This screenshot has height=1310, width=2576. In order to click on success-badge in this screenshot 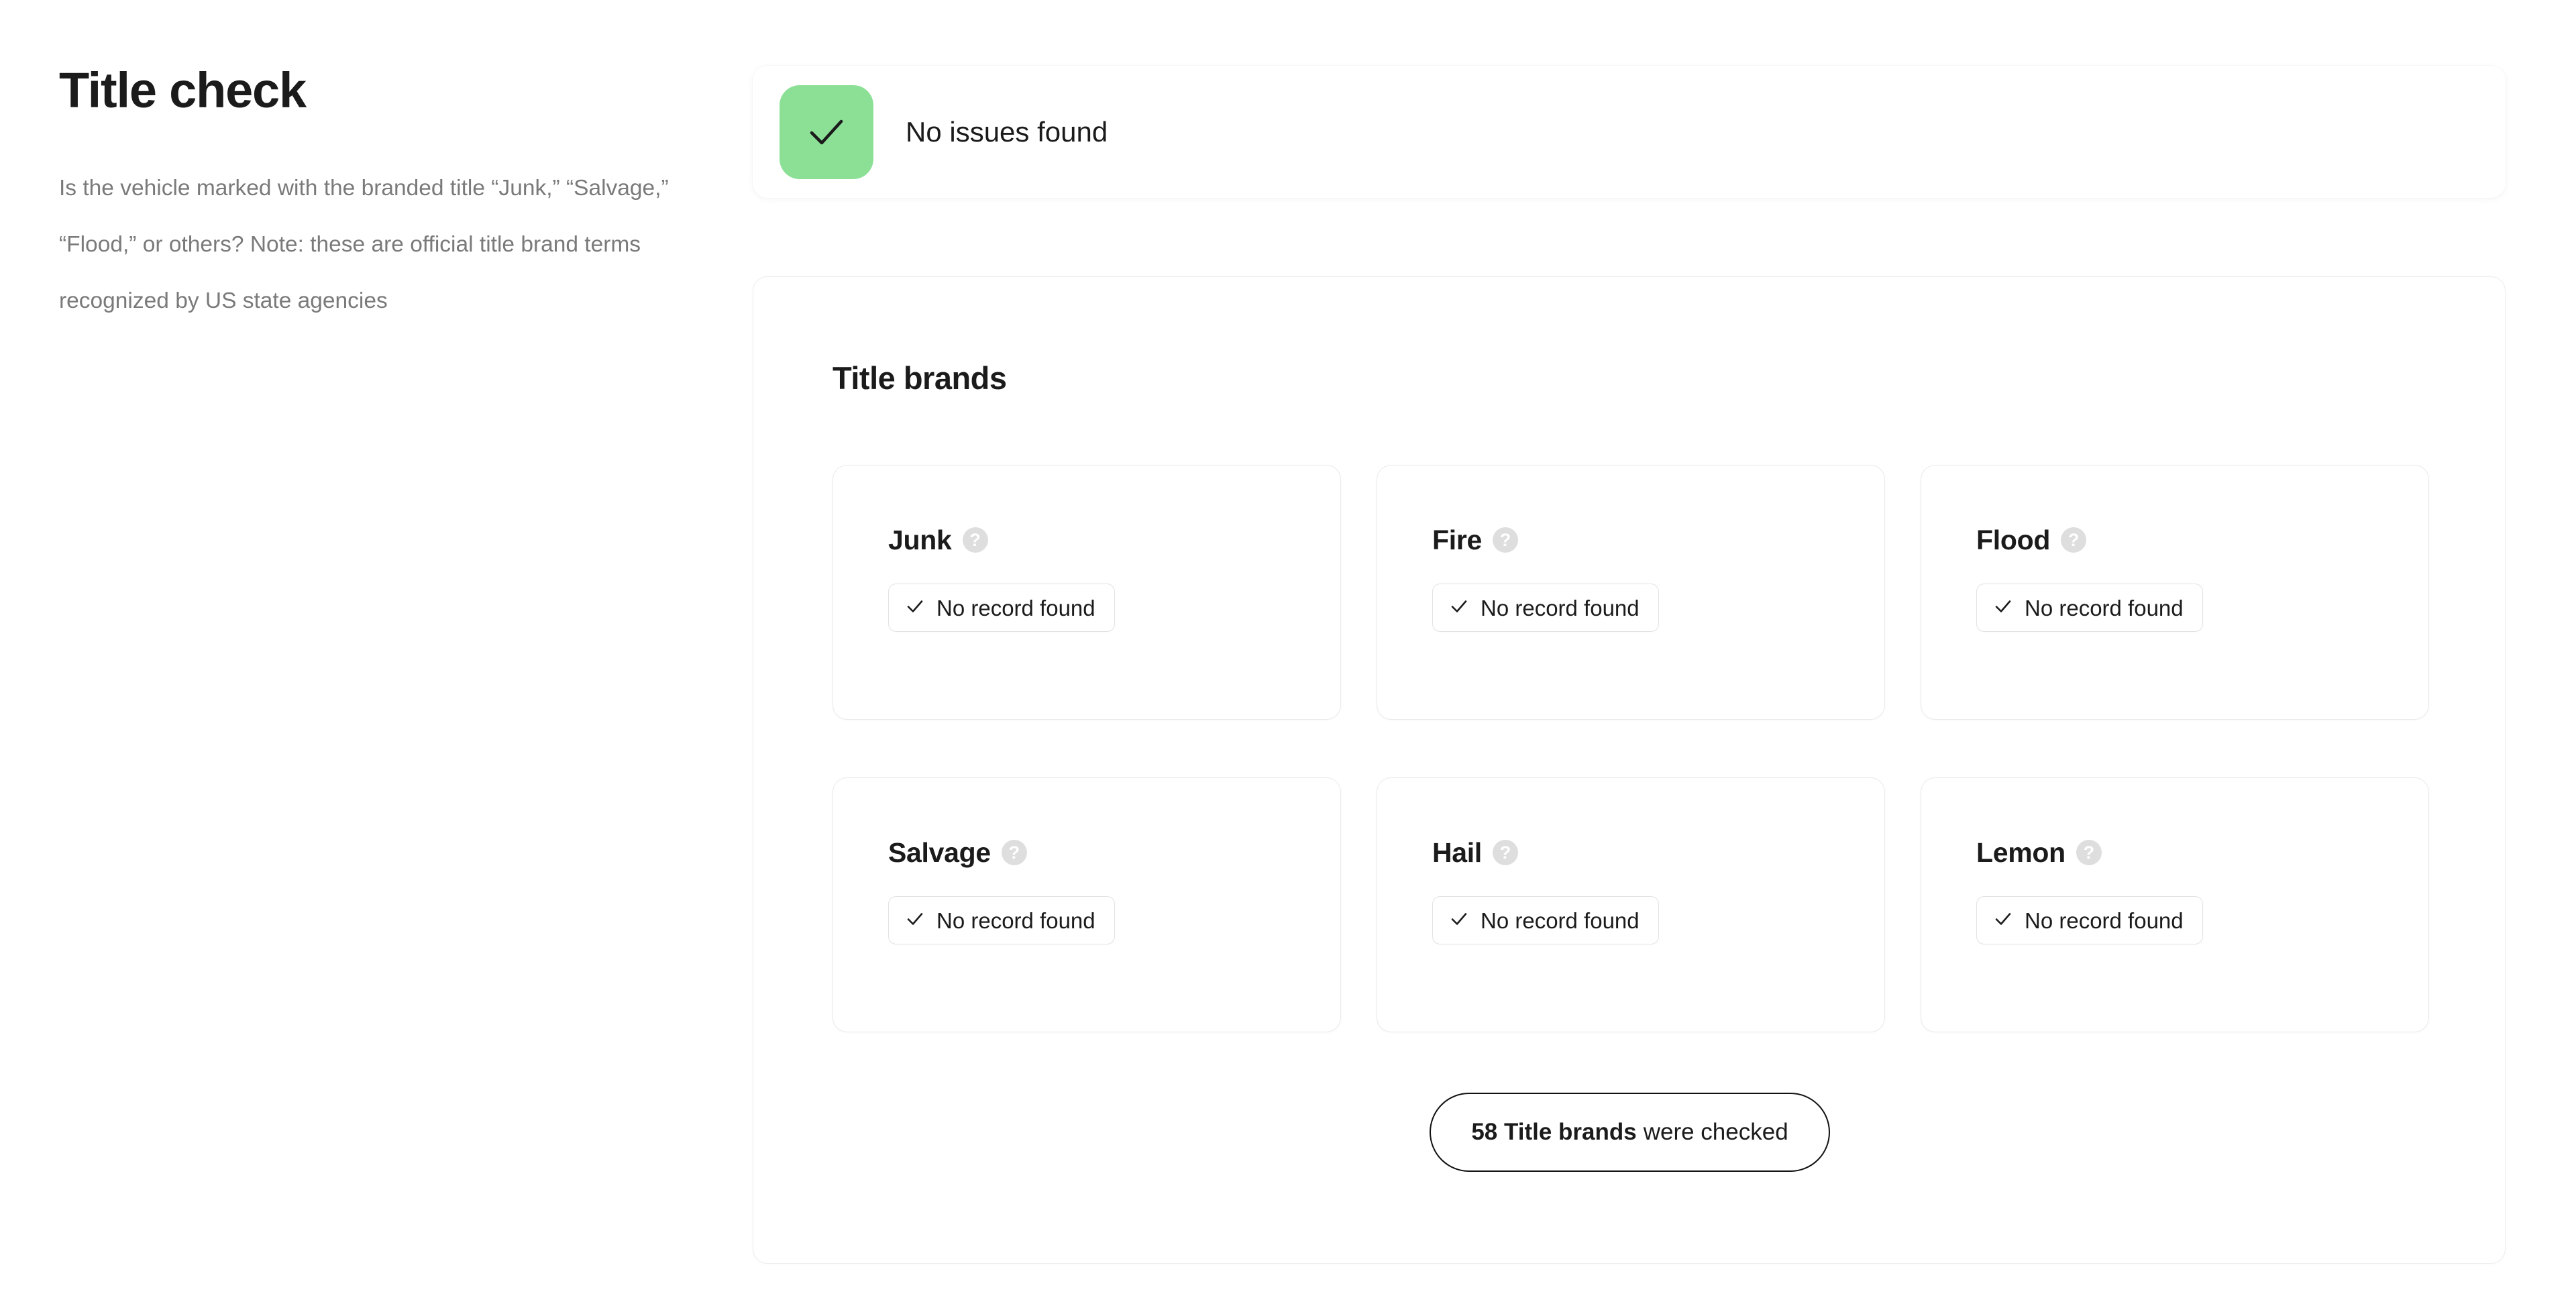, I will do `click(826, 132)`.